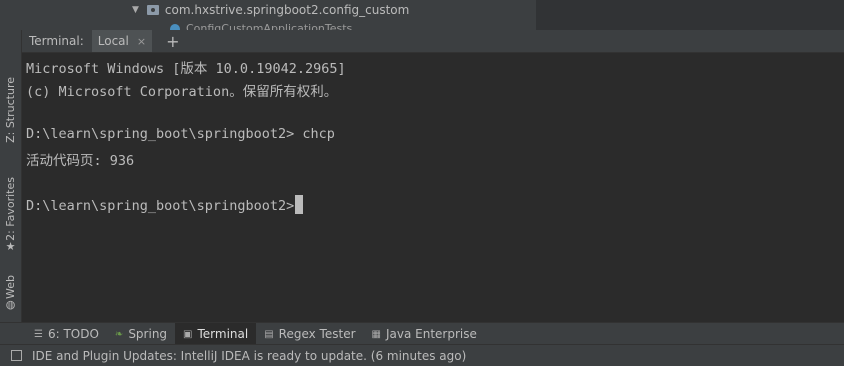 Image resolution: width=844 pixels, height=366 pixels. I want to click on tab-local-label: Local, so click(113, 41).